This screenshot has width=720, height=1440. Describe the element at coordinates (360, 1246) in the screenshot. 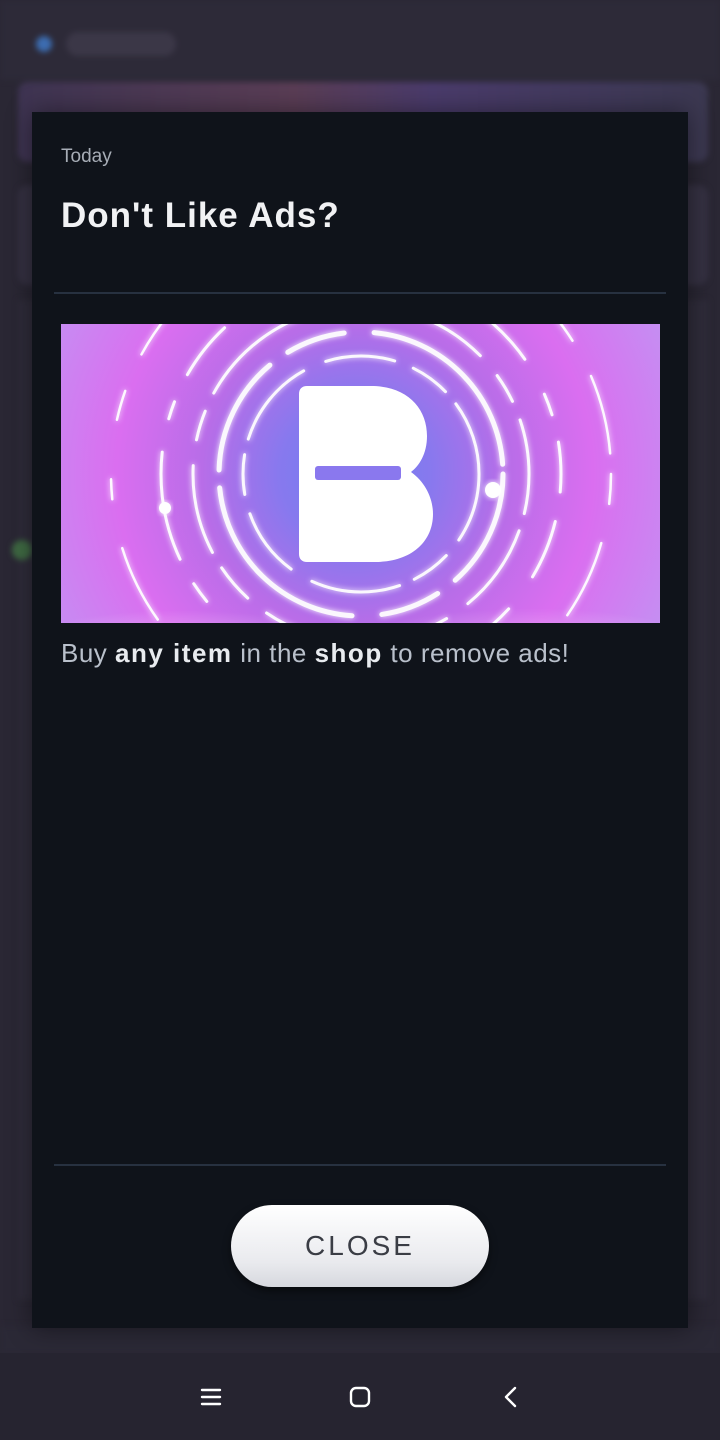

I see `close-button: CLOSE` at that location.